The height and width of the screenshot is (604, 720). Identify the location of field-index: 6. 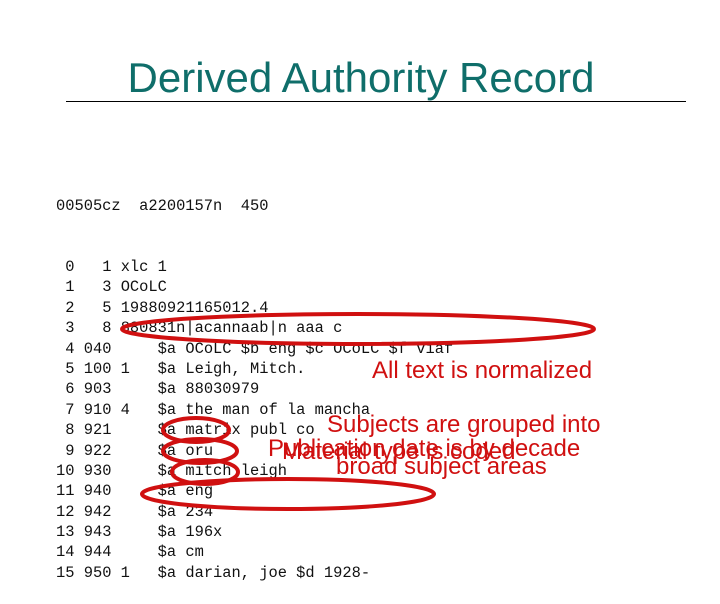
(65, 389).